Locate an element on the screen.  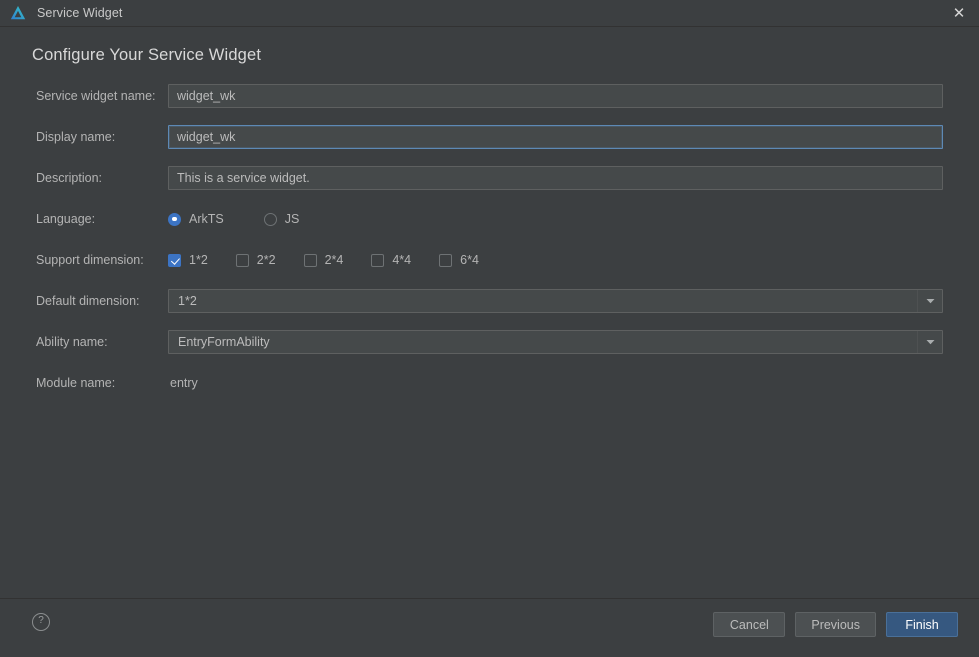
ability-name-dropdown: EntryFormAbility is located at coordinates (555, 342).